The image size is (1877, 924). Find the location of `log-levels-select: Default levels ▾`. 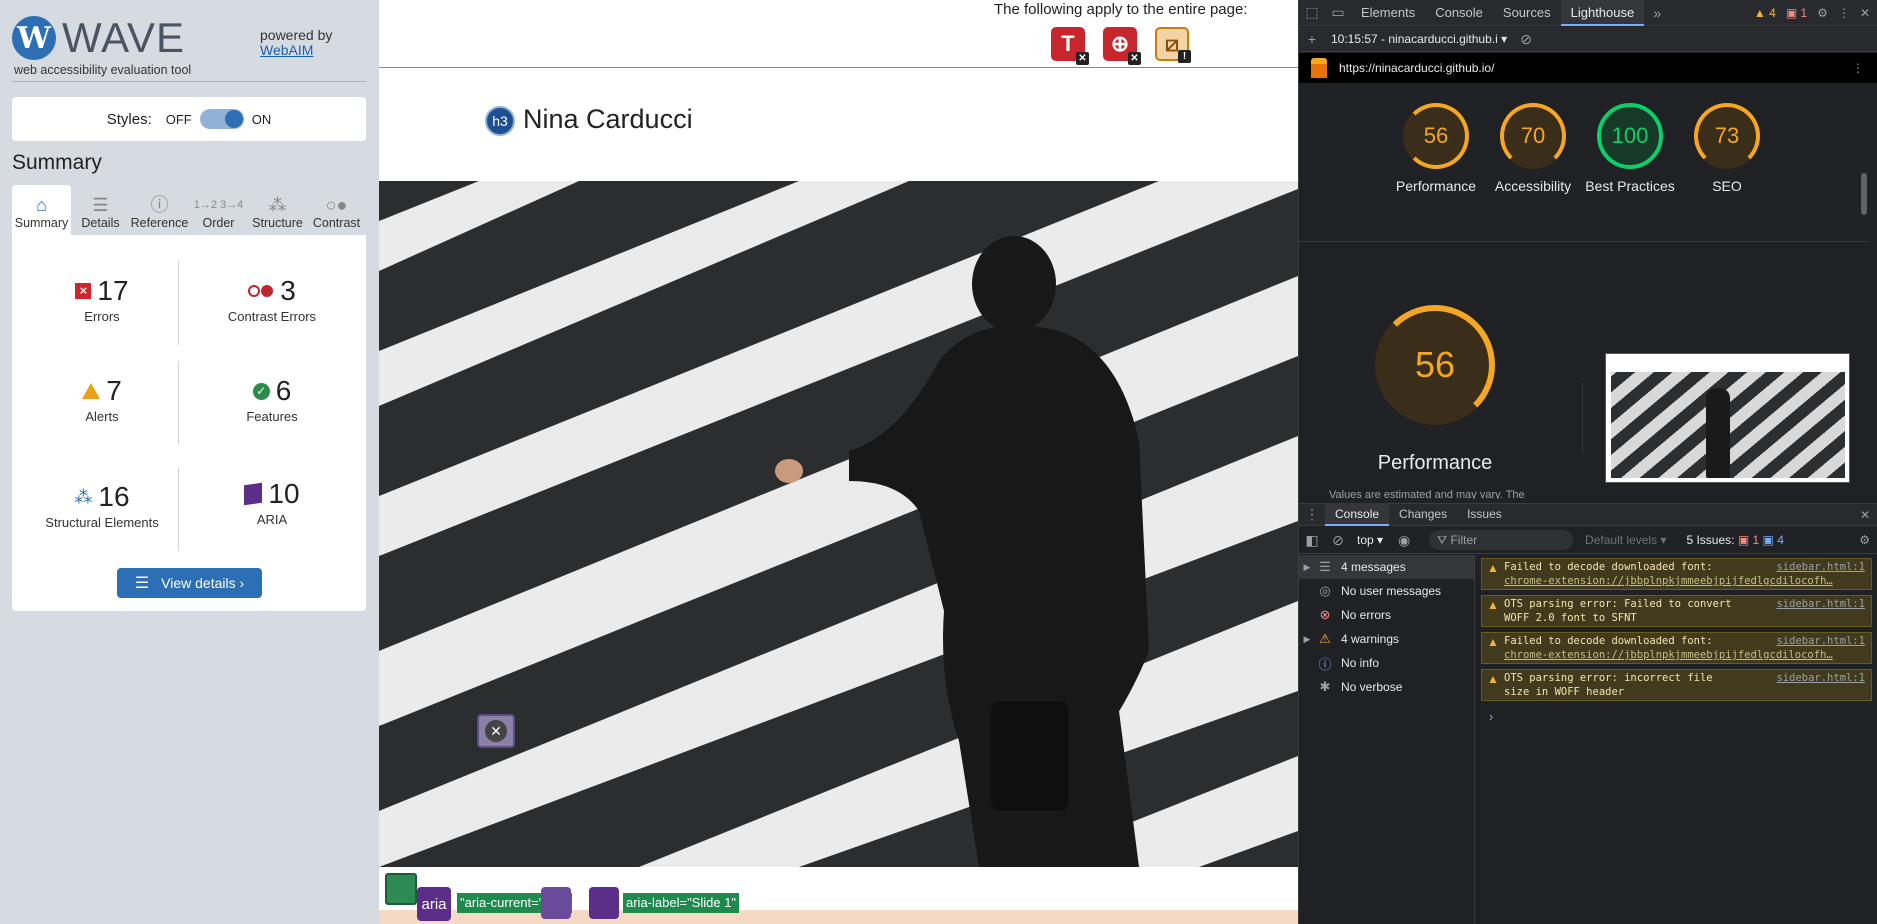

log-levels-select: Default levels ▾ is located at coordinates (1625, 540).